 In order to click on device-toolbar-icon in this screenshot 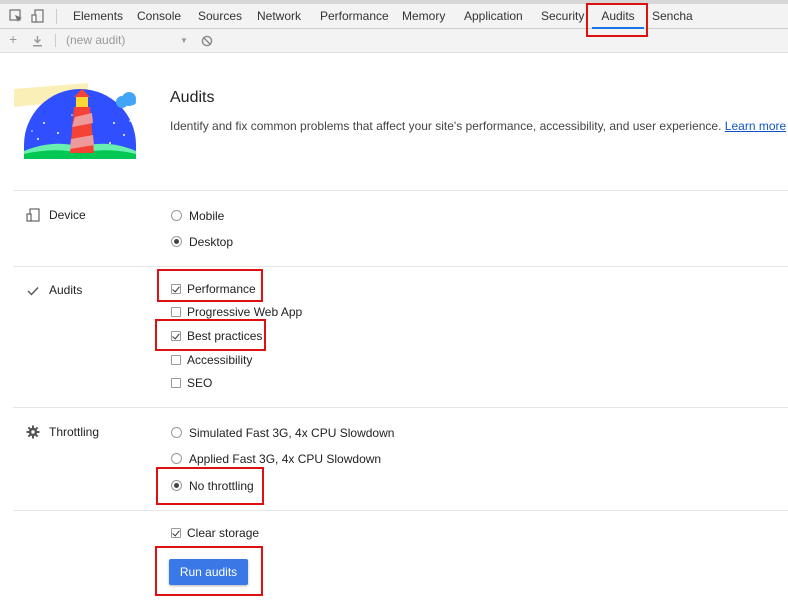, I will do `click(38, 16)`.